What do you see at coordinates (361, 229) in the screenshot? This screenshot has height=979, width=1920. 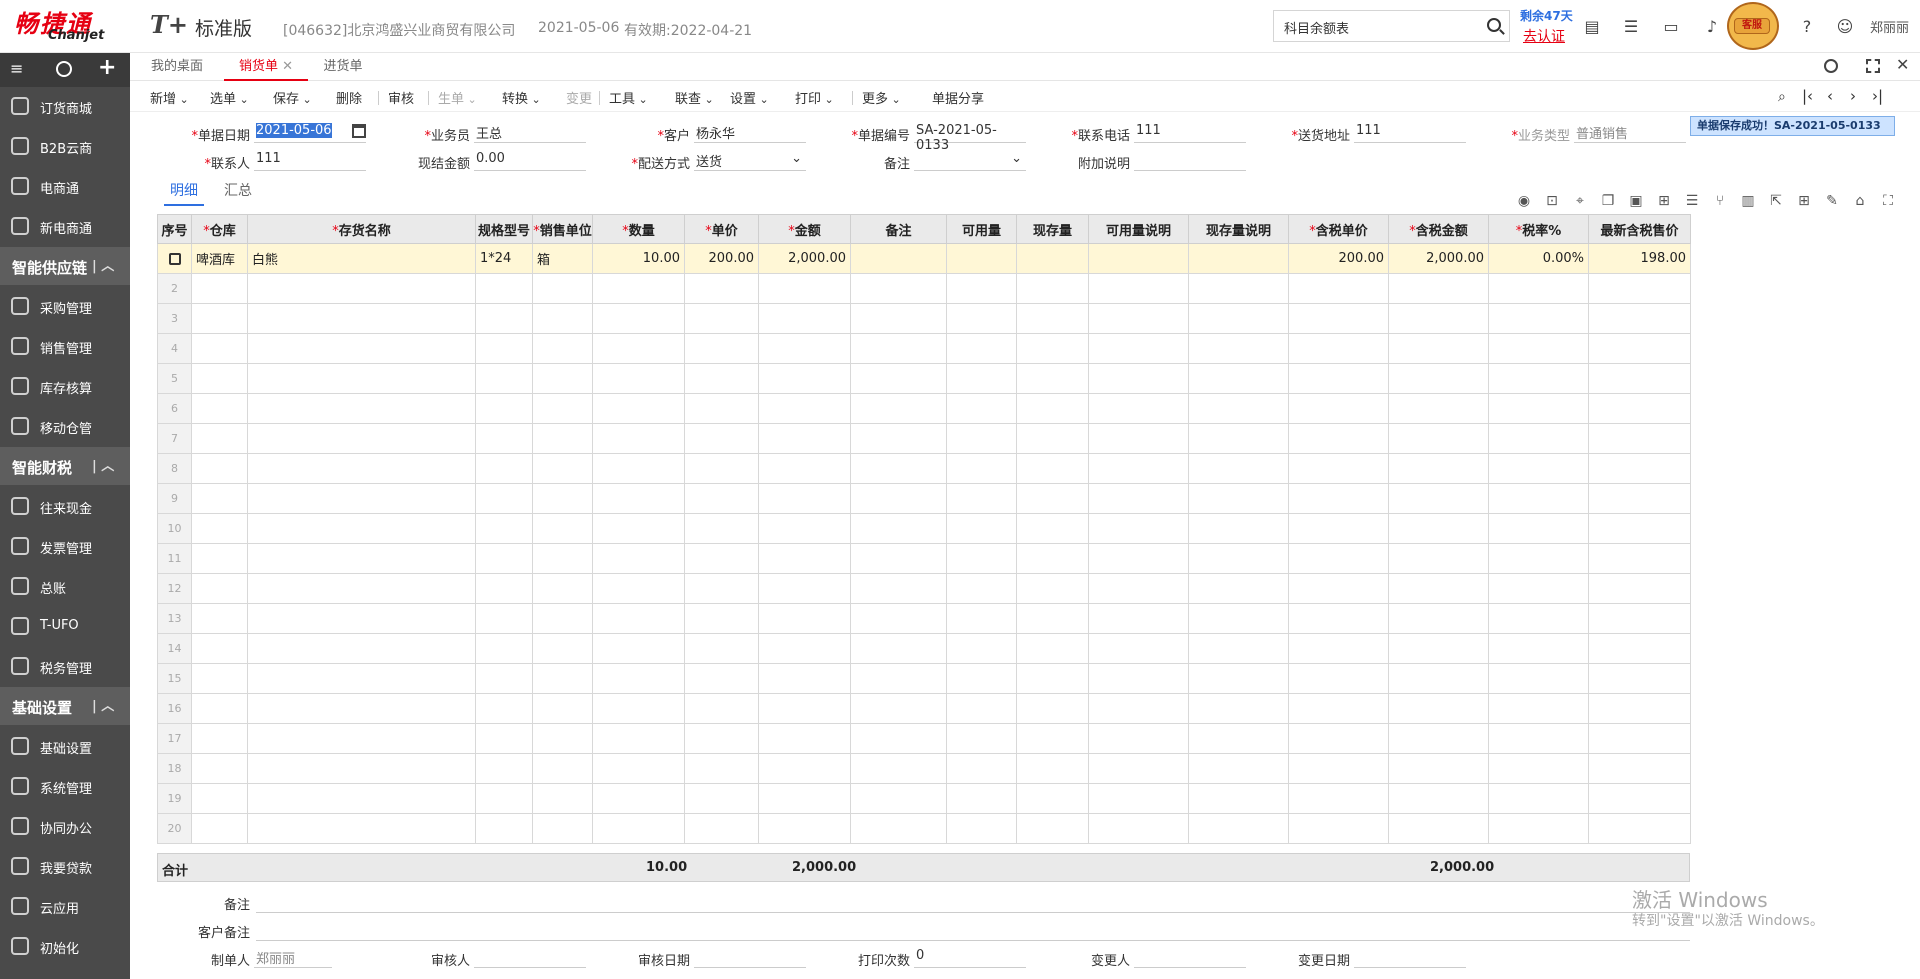 I see `column-header: *存货名称` at bounding box center [361, 229].